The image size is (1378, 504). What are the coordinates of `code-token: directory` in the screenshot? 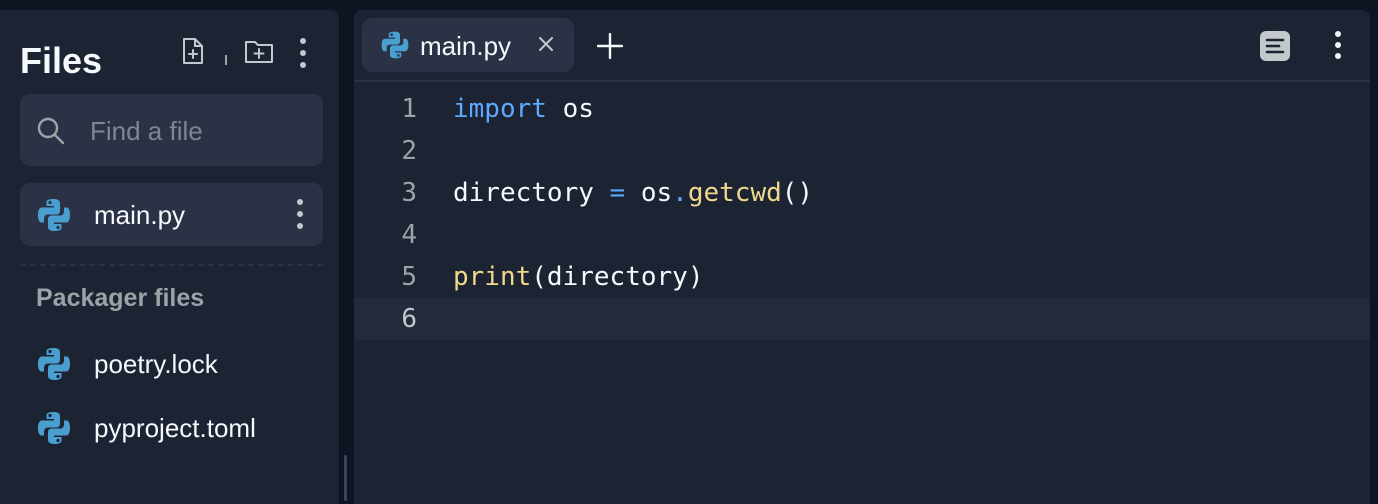 It's located at (531, 193).